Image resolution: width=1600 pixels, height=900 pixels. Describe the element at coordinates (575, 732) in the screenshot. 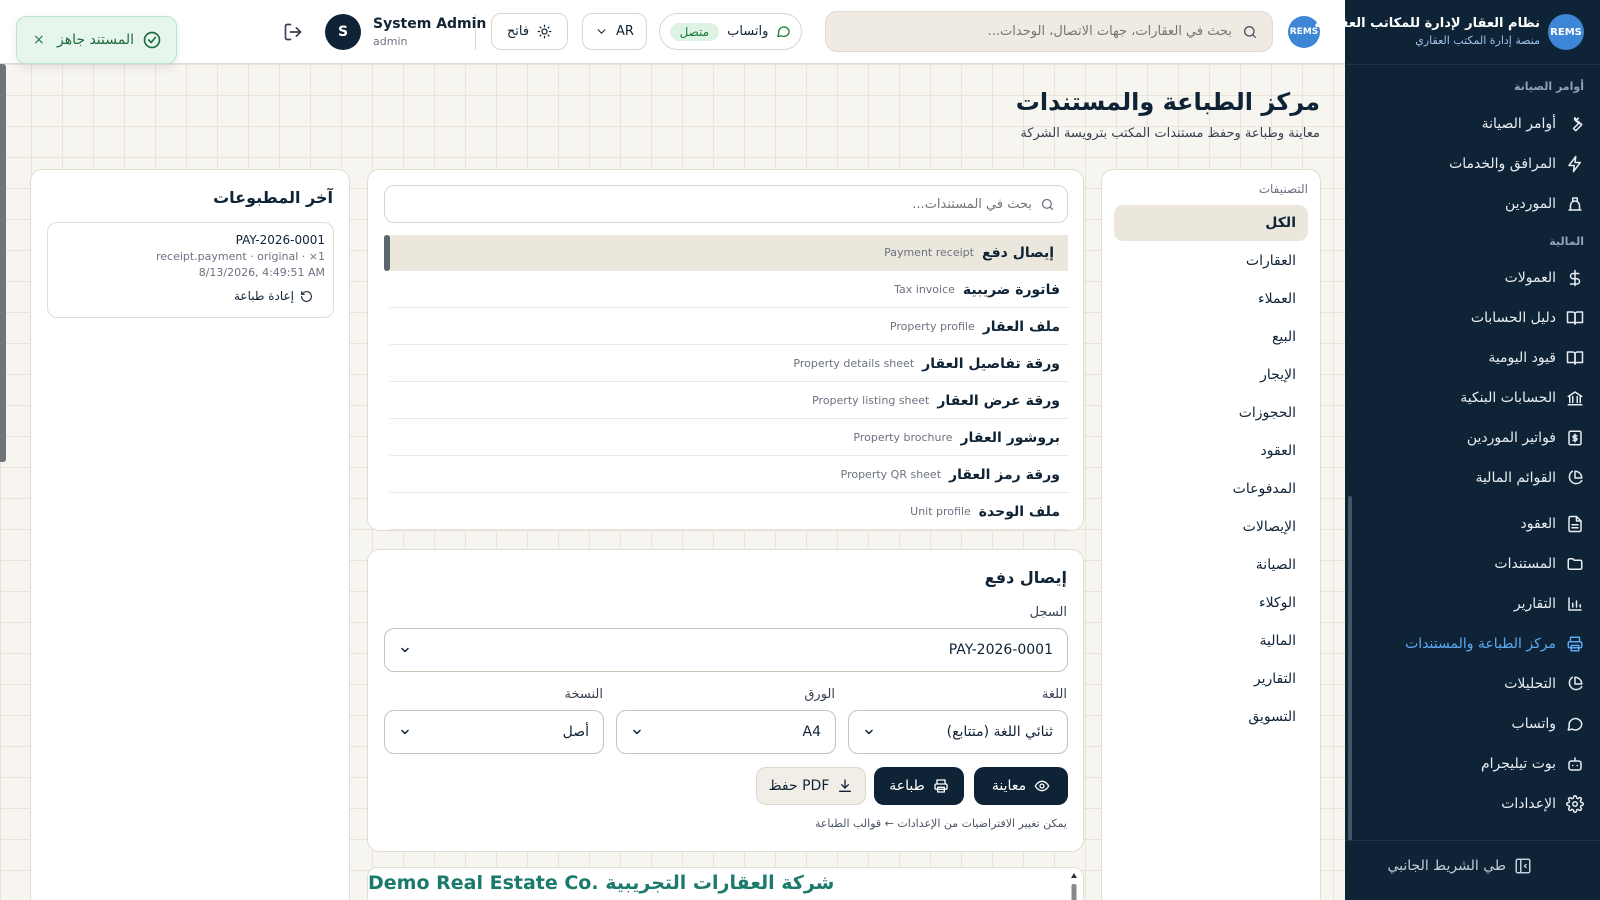

I see `copy-select-value: أصل` at that location.